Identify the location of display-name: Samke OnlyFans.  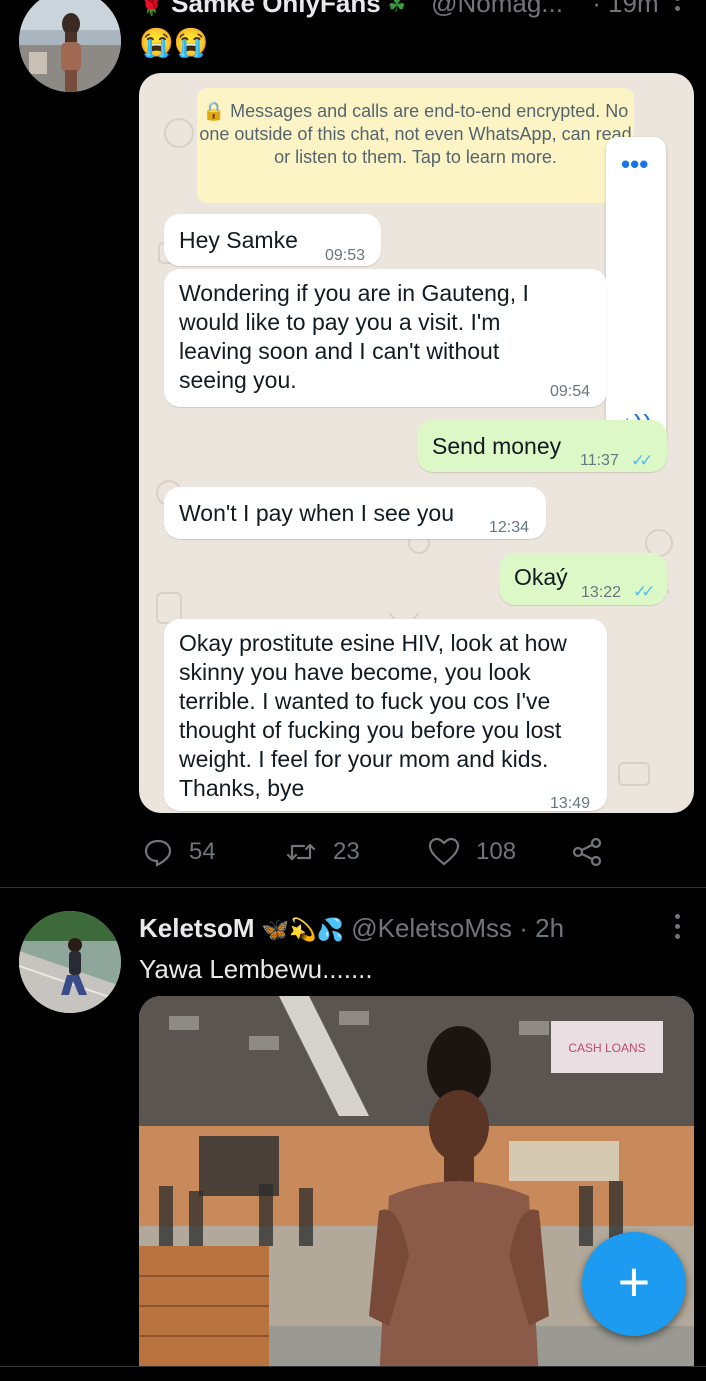
(276, 9).